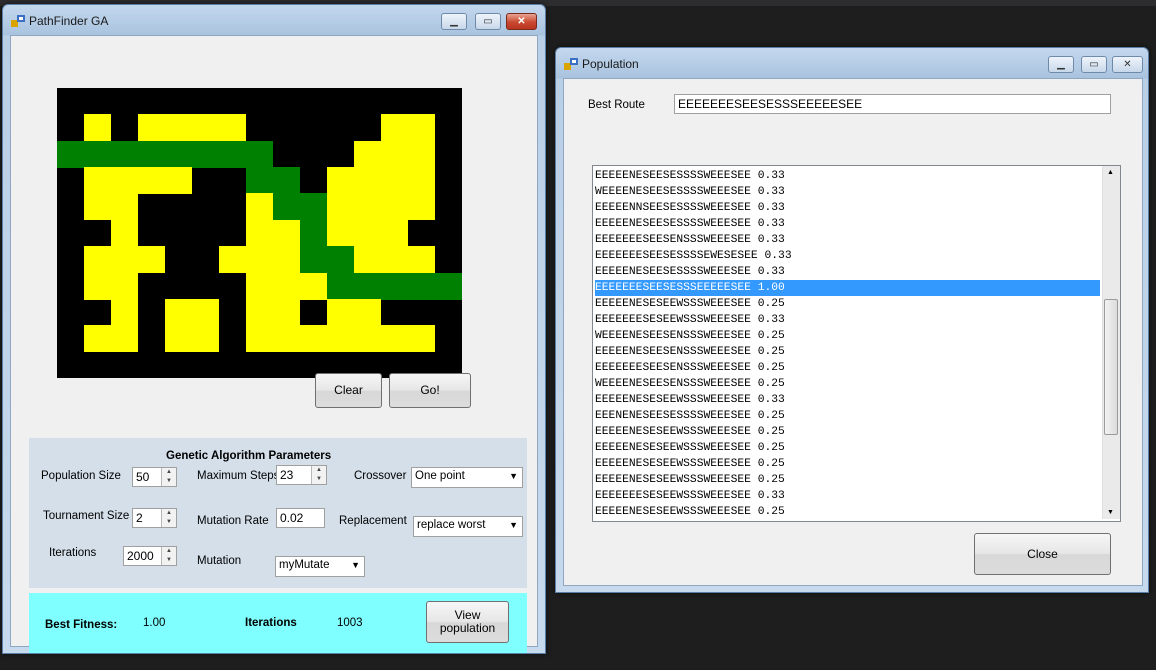 Image resolution: width=1156 pixels, height=670 pixels. Describe the element at coordinates (154, 623) in the screenshot. I see `best-fitness-value: 1.00` at that location.